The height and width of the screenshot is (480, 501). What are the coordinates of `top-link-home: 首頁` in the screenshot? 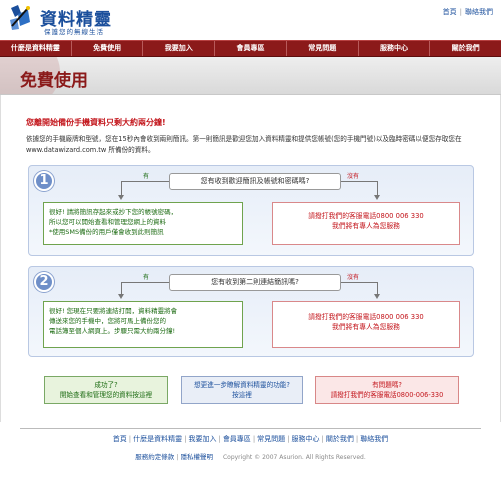 It's located at (450, 12).